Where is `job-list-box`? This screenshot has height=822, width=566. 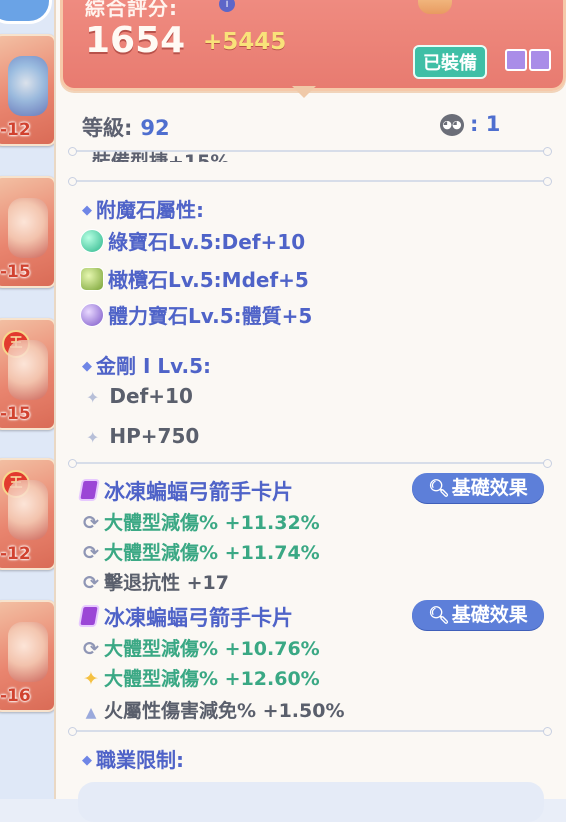 job-list-box is located at coordinates (311, 802).